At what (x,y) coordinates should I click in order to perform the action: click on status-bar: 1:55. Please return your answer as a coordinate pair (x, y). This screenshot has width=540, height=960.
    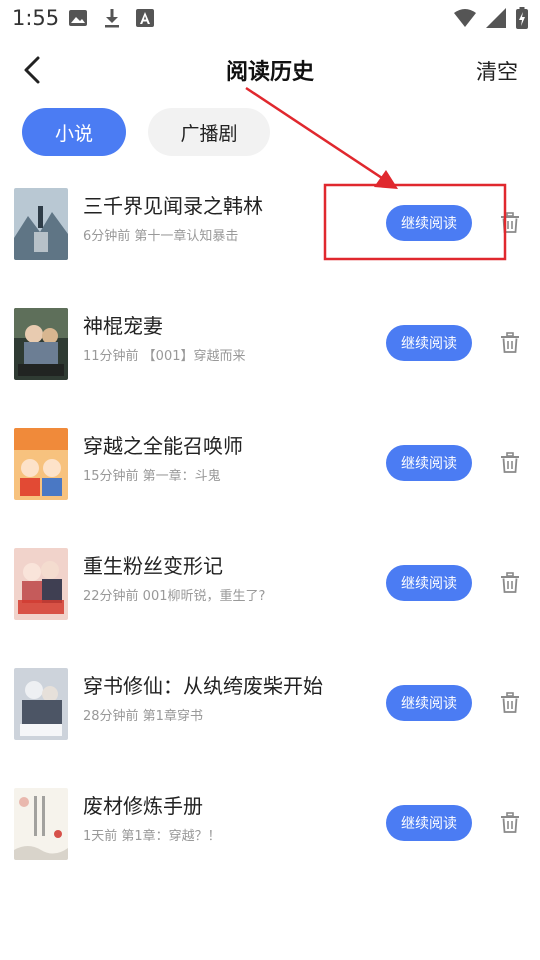
    Looking at the image, I should click on (270, 18).